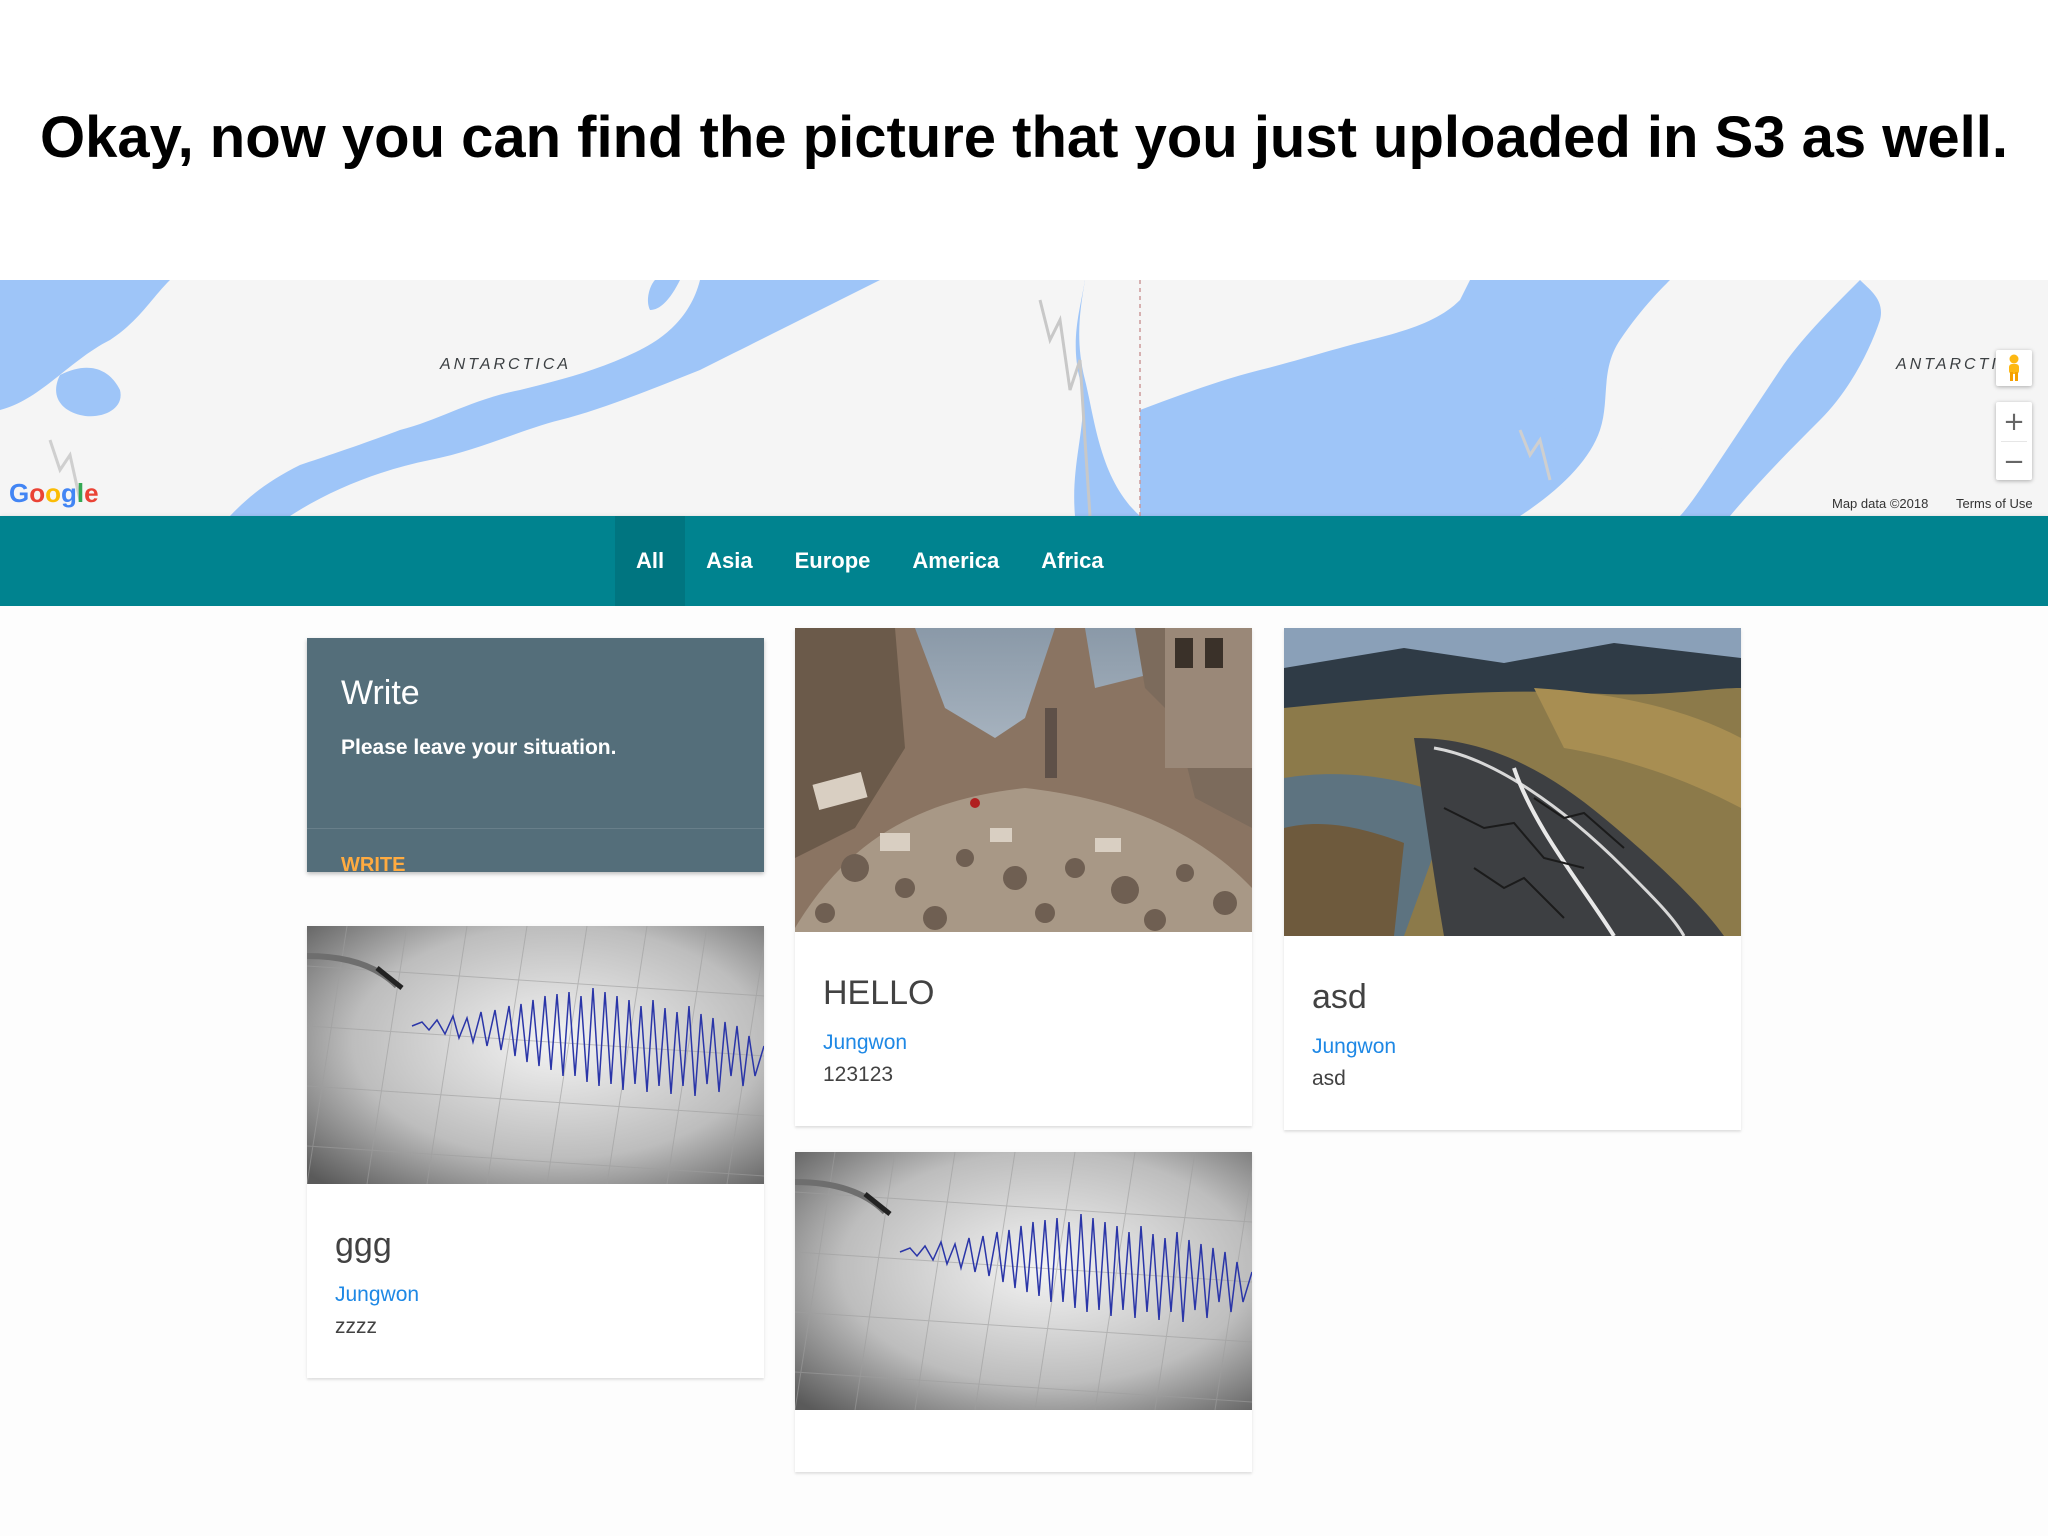 The image size is (2048, 1536). I want to click on region-tabs: All Asia Europe America Africa, so click(870, 561).